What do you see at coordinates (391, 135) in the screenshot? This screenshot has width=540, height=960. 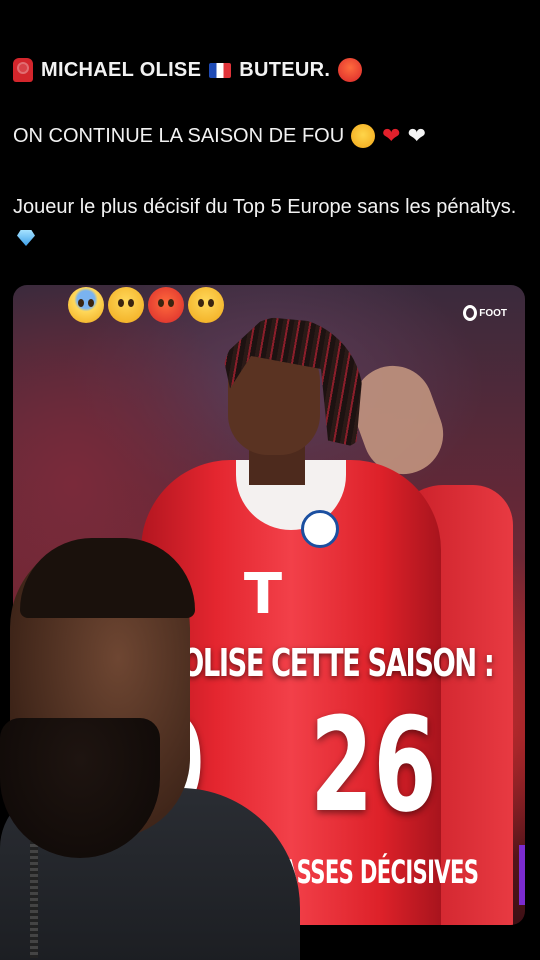 I see `red-heart-icon: ❤` at bounding box center [391, 135].